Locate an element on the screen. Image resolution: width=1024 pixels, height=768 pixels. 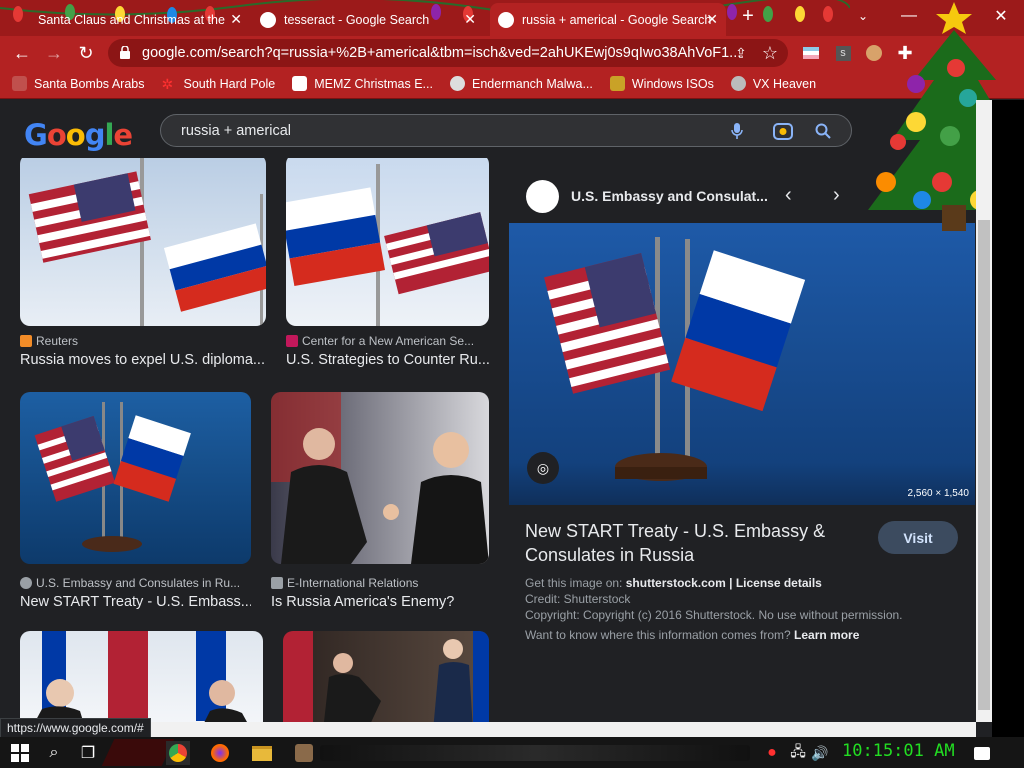
tab-tesseract: tesseract - Google Search ✕ is located at coordinates (368, 19).